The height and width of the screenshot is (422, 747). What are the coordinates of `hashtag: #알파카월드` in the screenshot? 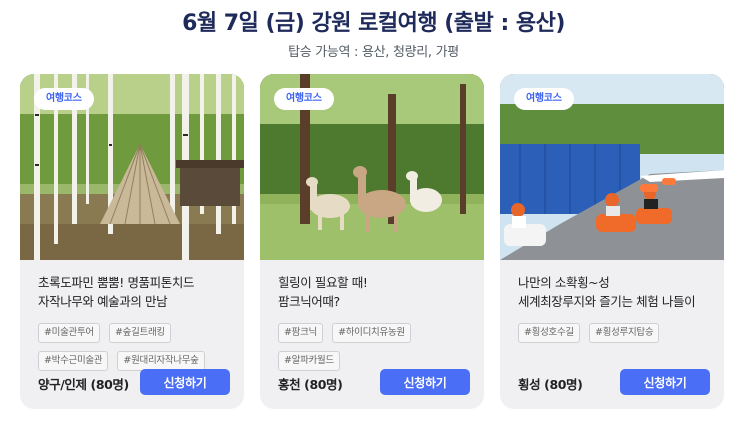 It's located at (309, 361).